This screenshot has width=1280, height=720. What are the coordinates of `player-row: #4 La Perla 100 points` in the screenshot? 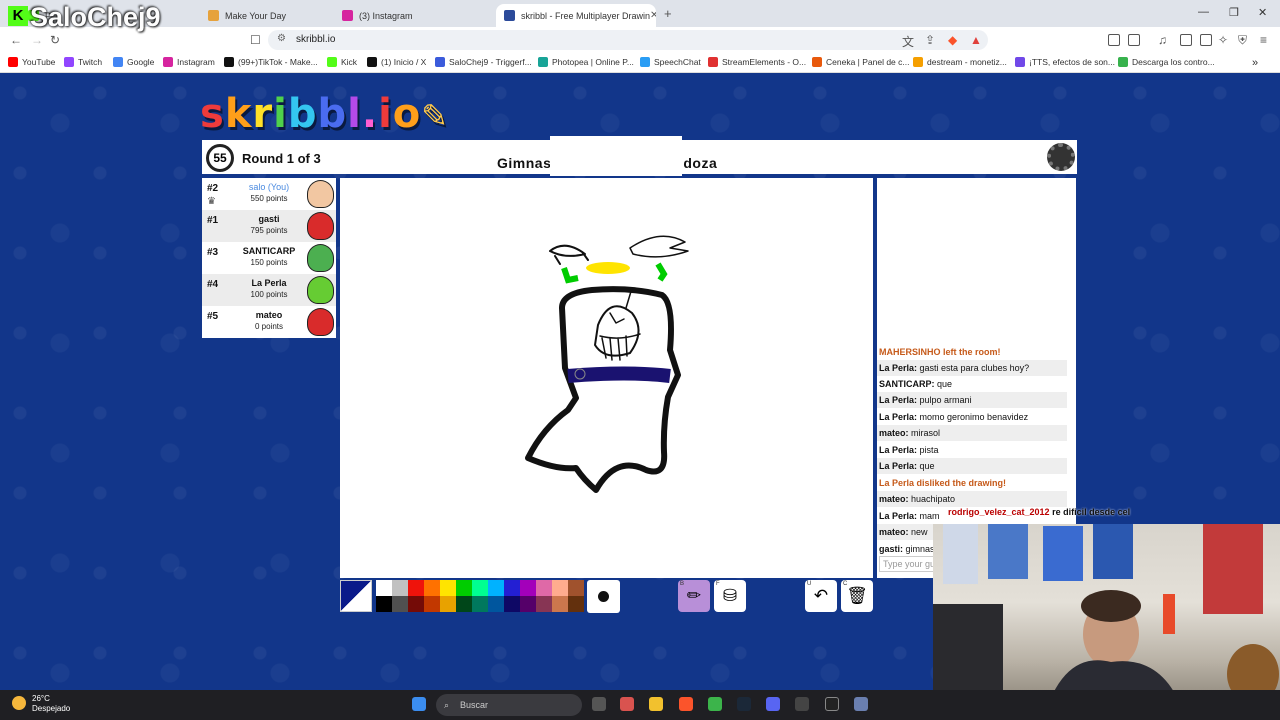 It's located at (269, 290).